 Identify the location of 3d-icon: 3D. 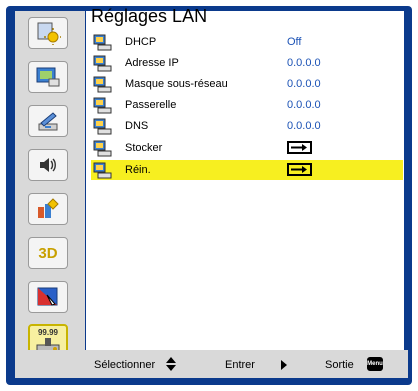
(48, 253).